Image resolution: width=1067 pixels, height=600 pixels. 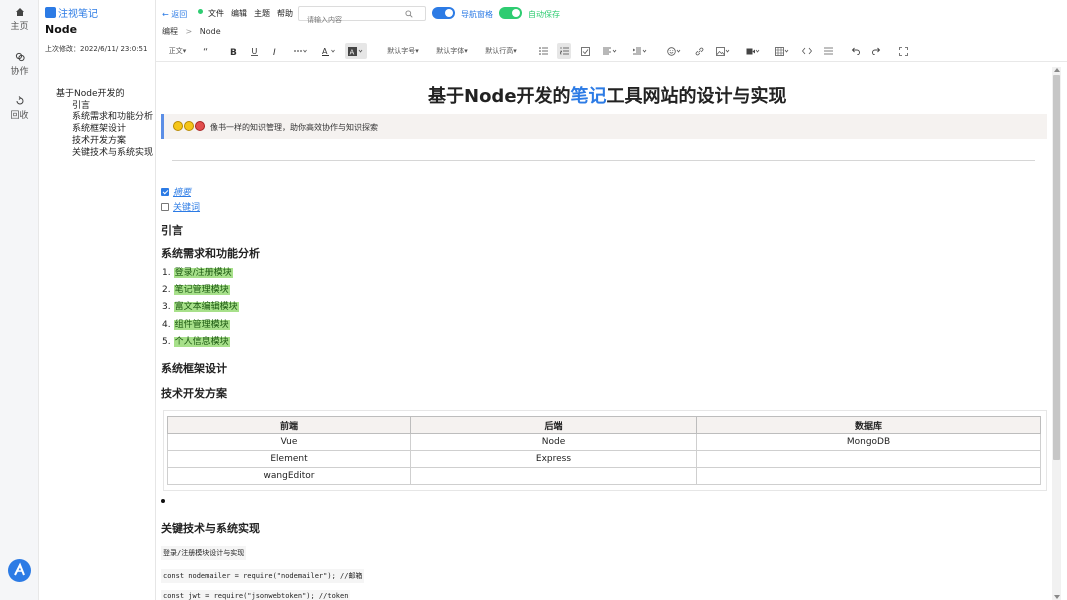 What do you see at coordinates (97, 95) in the screenshot?
I see `outline-item: 基于Node开发的` at bounding box center [97, 95].